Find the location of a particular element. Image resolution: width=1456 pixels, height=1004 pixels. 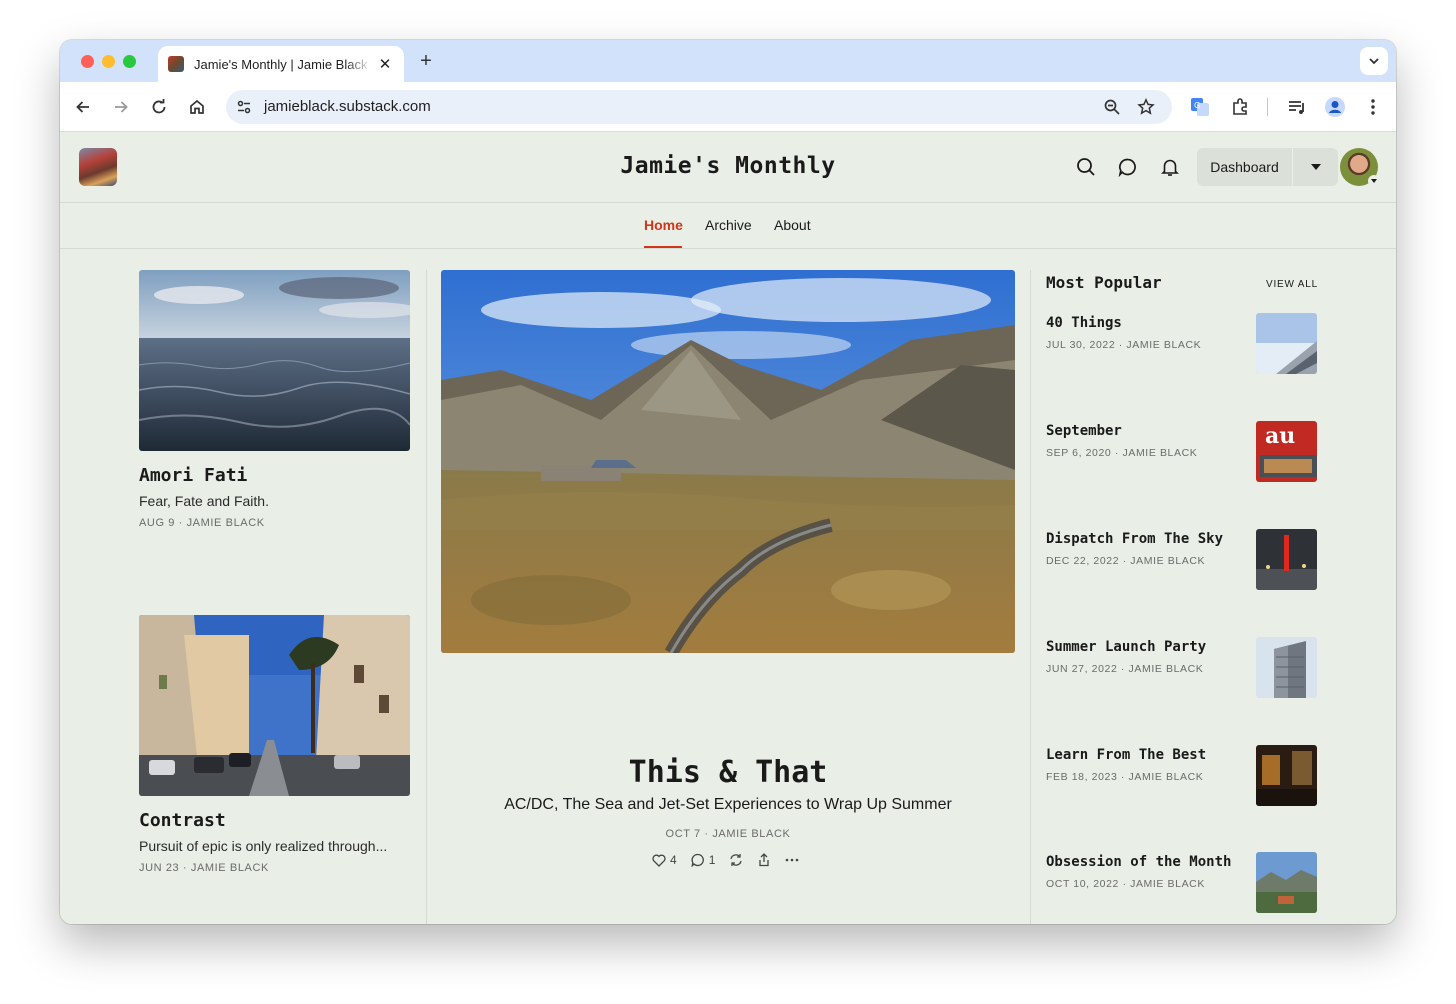

back-icon is located at coordinates (82, 107).